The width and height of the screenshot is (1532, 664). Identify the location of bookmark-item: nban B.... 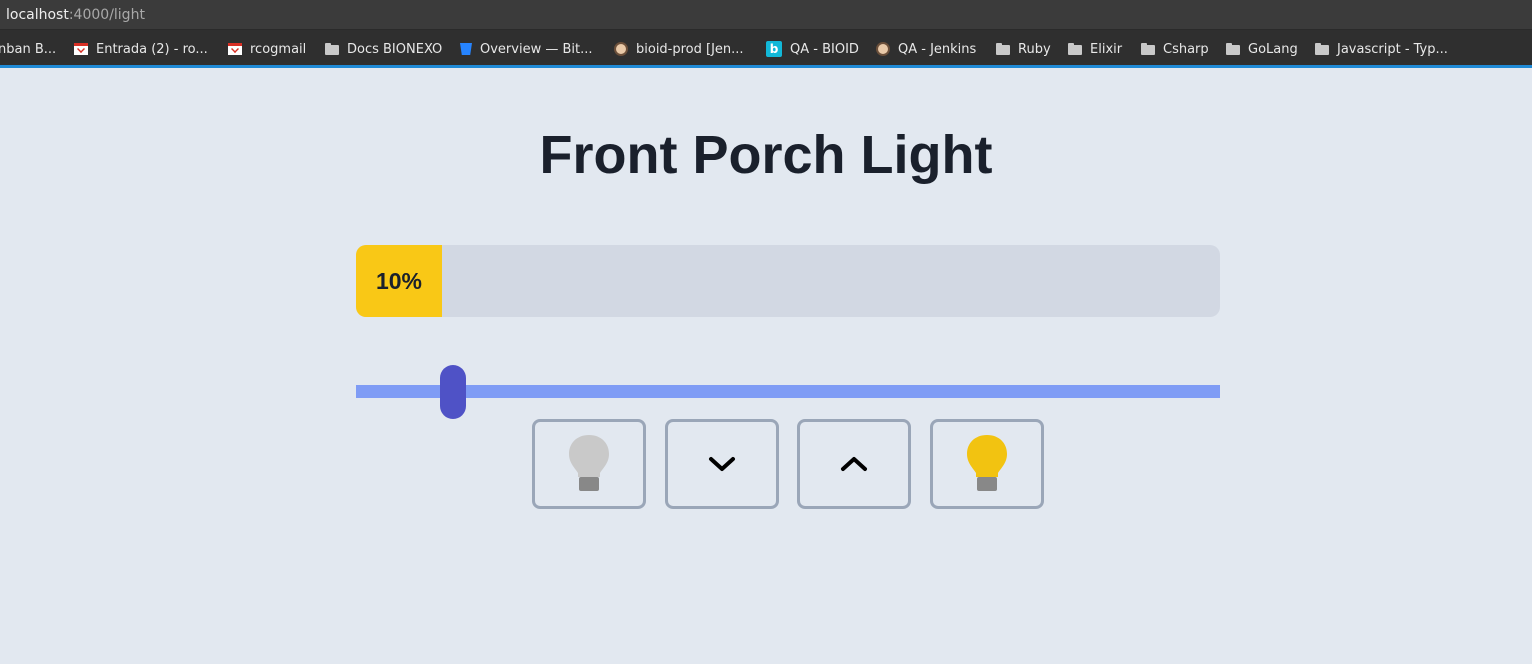
(28, 49).